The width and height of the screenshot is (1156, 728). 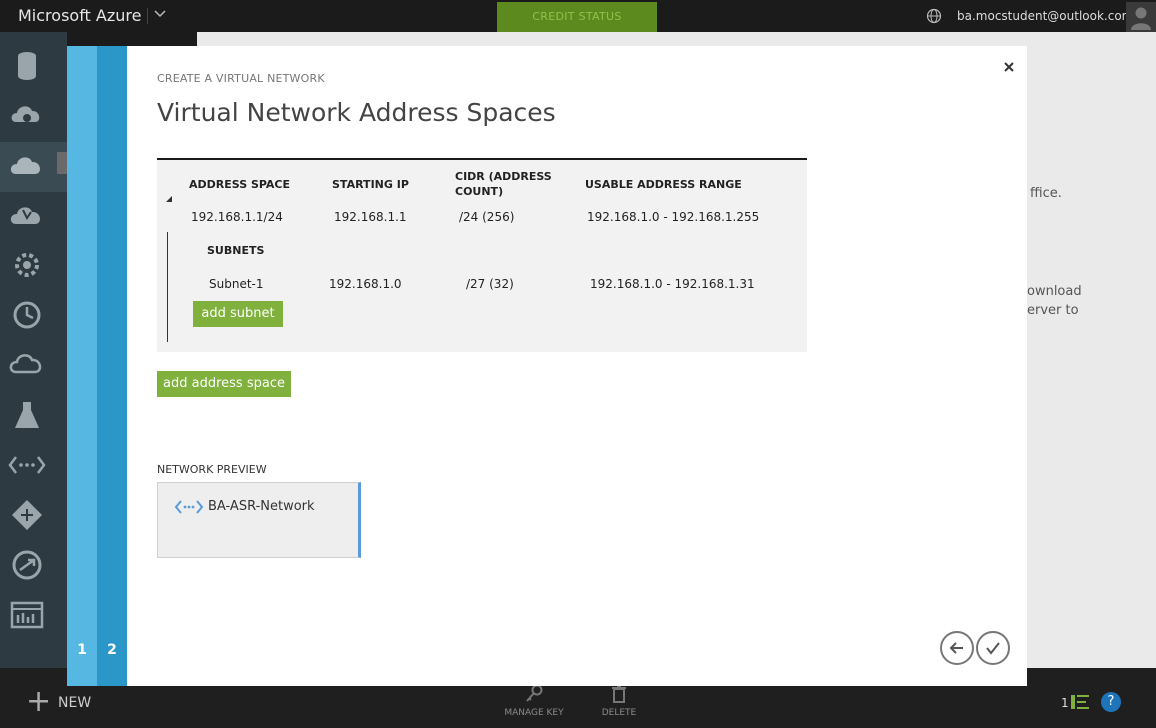 I want to click on brand-divider, so click(x=147, y=16).